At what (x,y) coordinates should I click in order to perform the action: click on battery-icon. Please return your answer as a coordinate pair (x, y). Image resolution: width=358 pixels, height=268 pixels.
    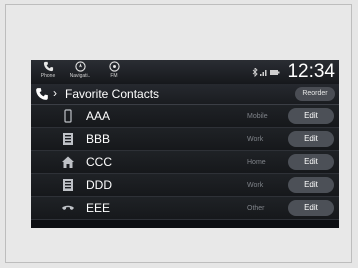
    Looking at the image, I should click on (275, 72).